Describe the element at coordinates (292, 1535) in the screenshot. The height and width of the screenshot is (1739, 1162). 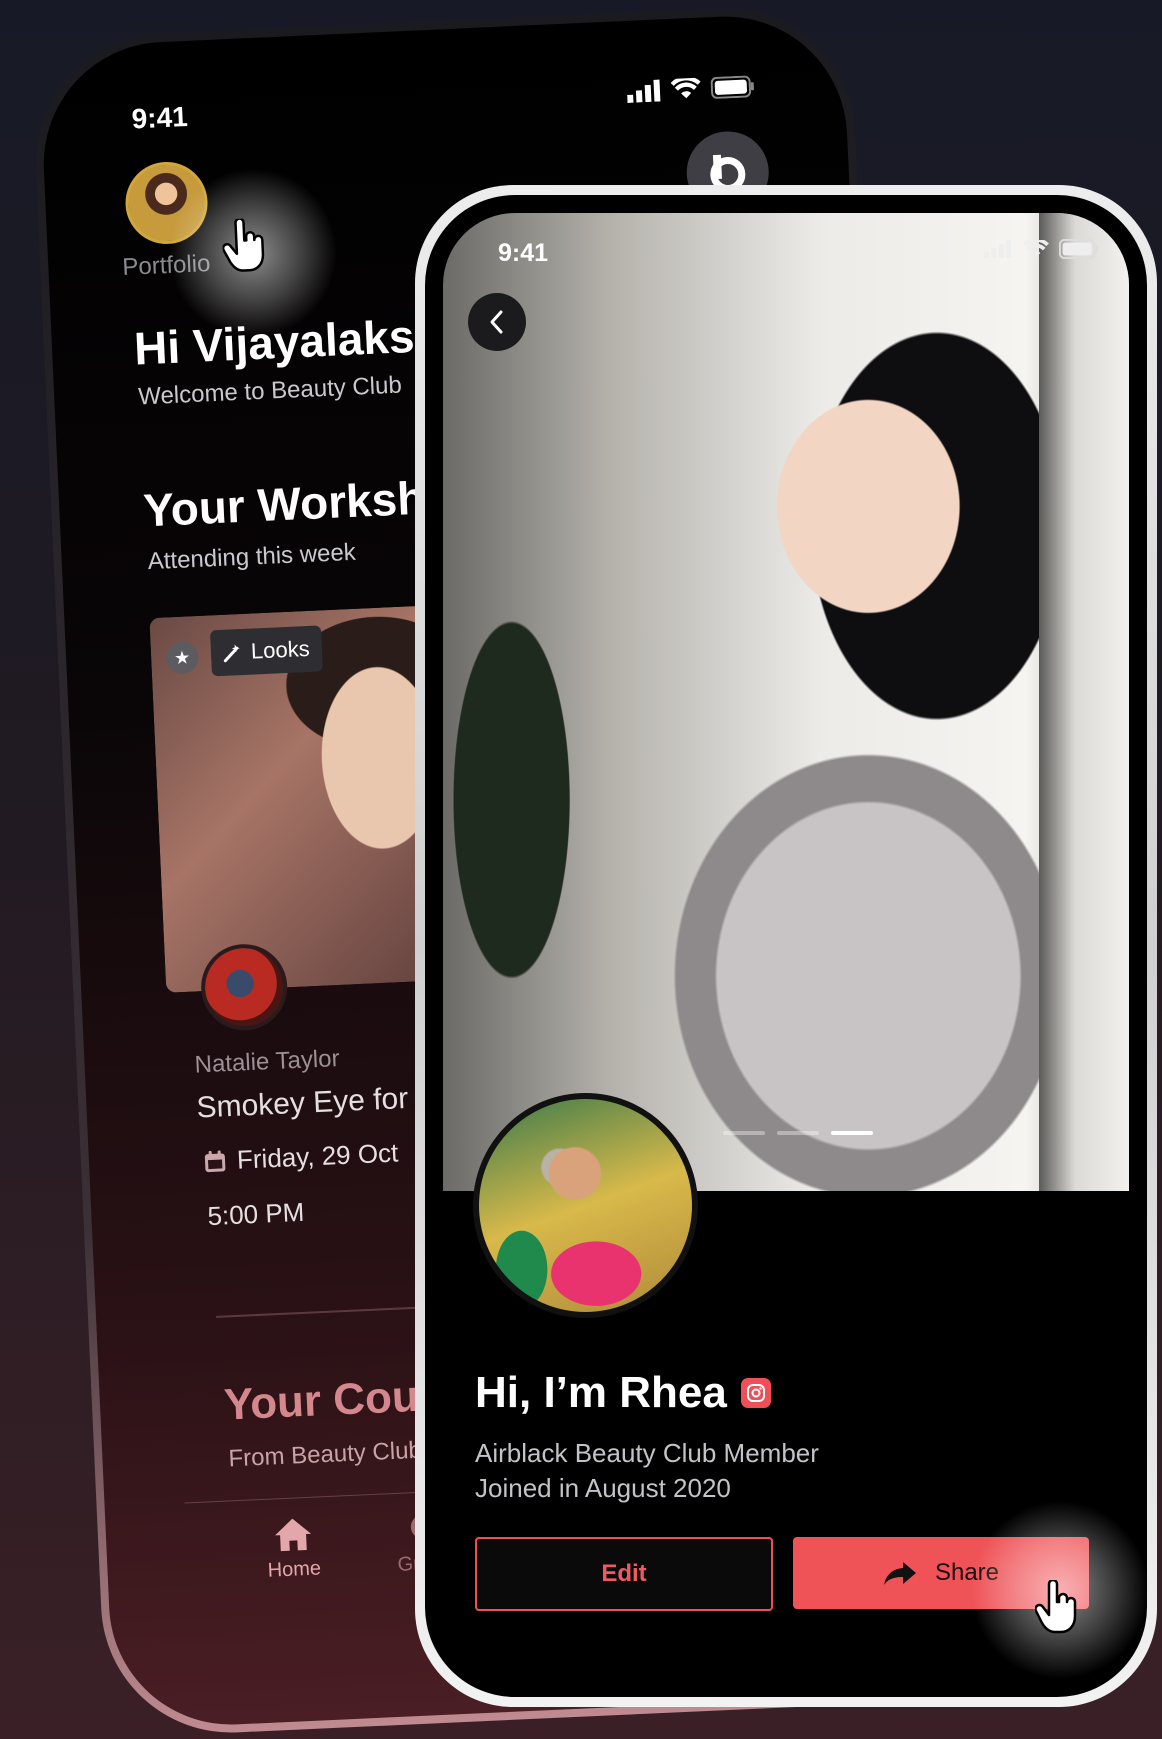
I see `home-icon` at that location.